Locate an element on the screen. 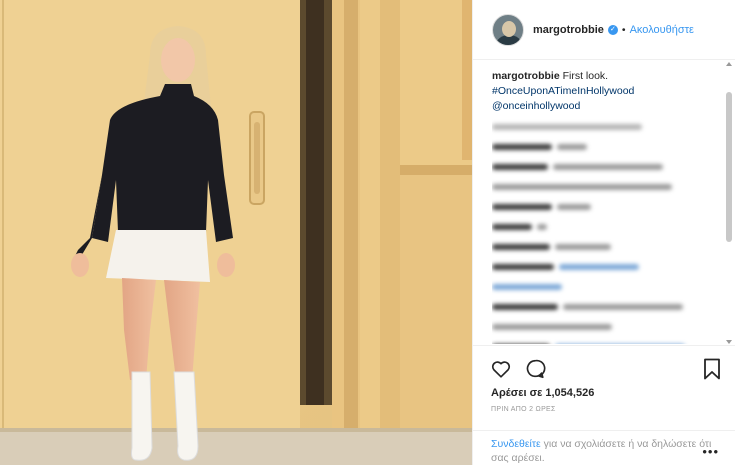 Image resolution: width=735 pixels, height=465 pixels. avatar is located at coordinates (508, 29).